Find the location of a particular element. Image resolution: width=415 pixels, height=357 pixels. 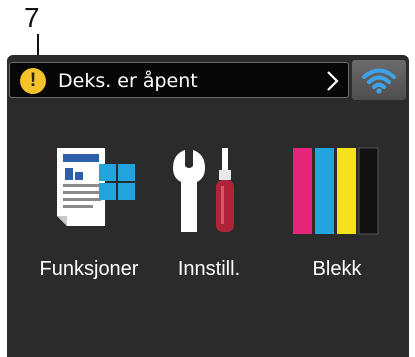

app-innstill: Innstill. is located at coordinates (209, 210).